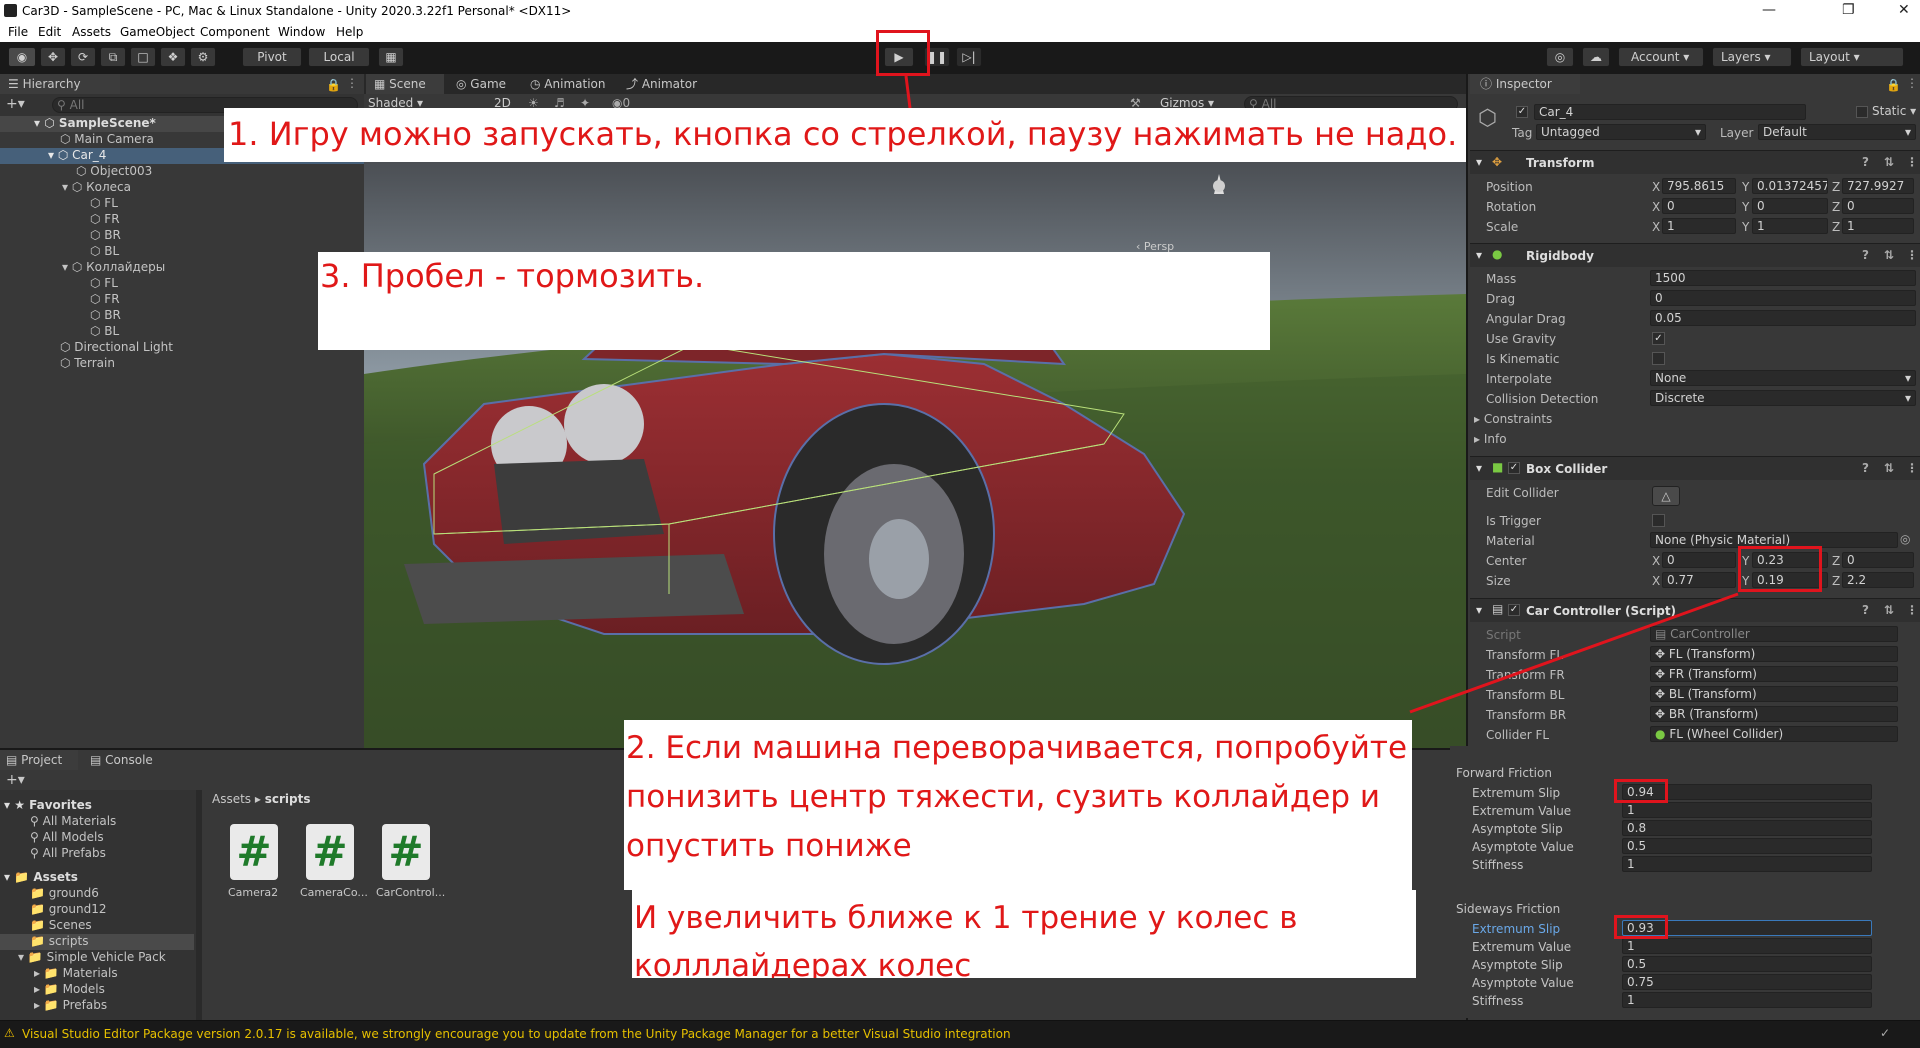 The image size is (1920, 1048). What do you see at coordinates (1525, 84) in the screenshot?
I see `inspector-tab: ⓘ Inspector` at bounding box center [1525, 84].